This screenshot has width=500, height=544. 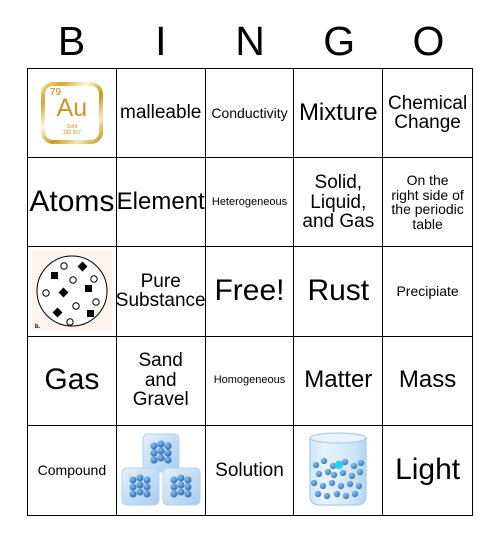 I want to click on element-symbol: Au, so click(x=72, y=107).